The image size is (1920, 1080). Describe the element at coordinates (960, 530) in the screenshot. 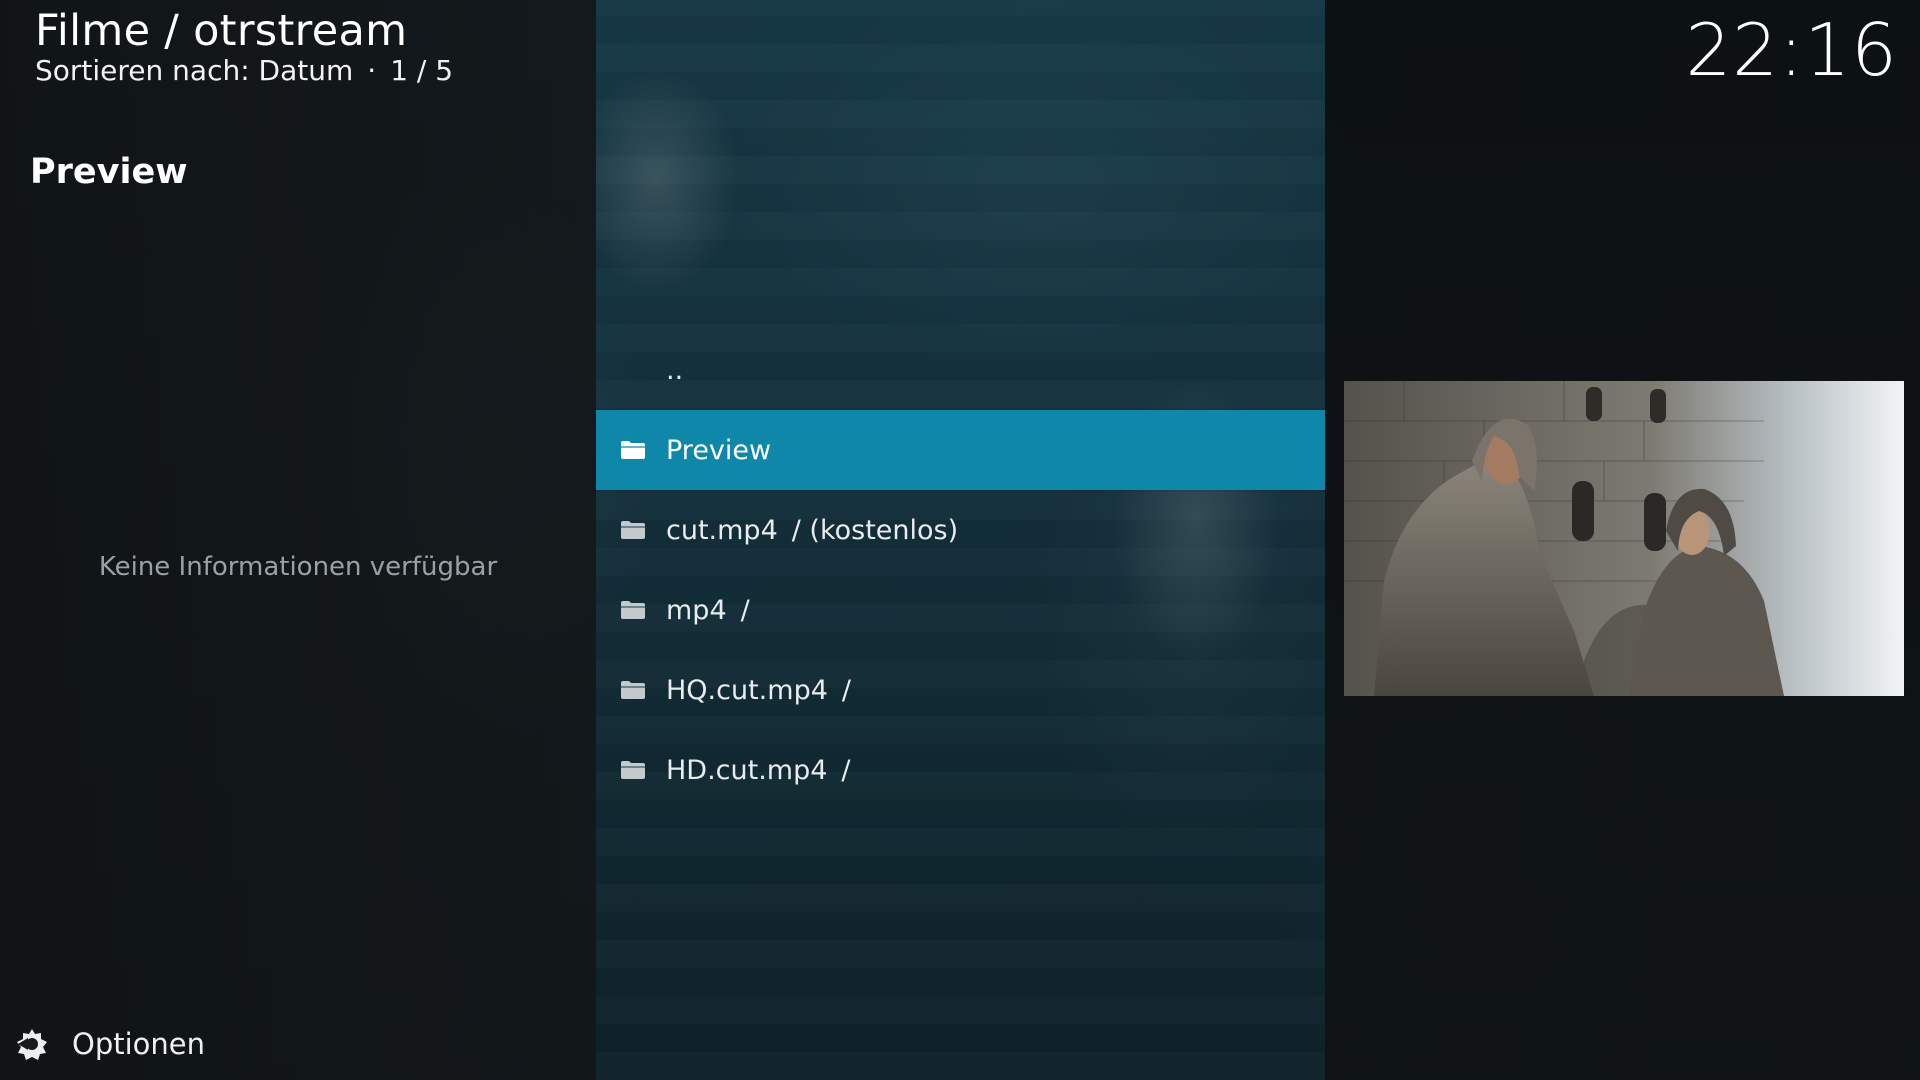

I see `list-item-cut-mp4: cut.mp4 / (kostenlos)` at that location.